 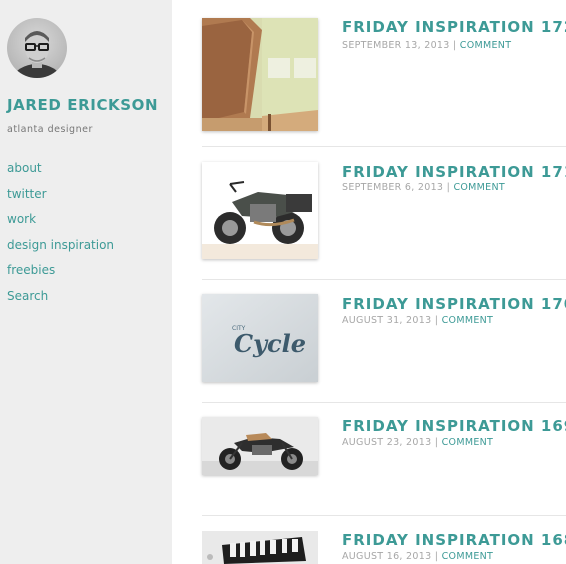 I want to click on nav-item-freebies: freebies, so click(x=60, y=275).